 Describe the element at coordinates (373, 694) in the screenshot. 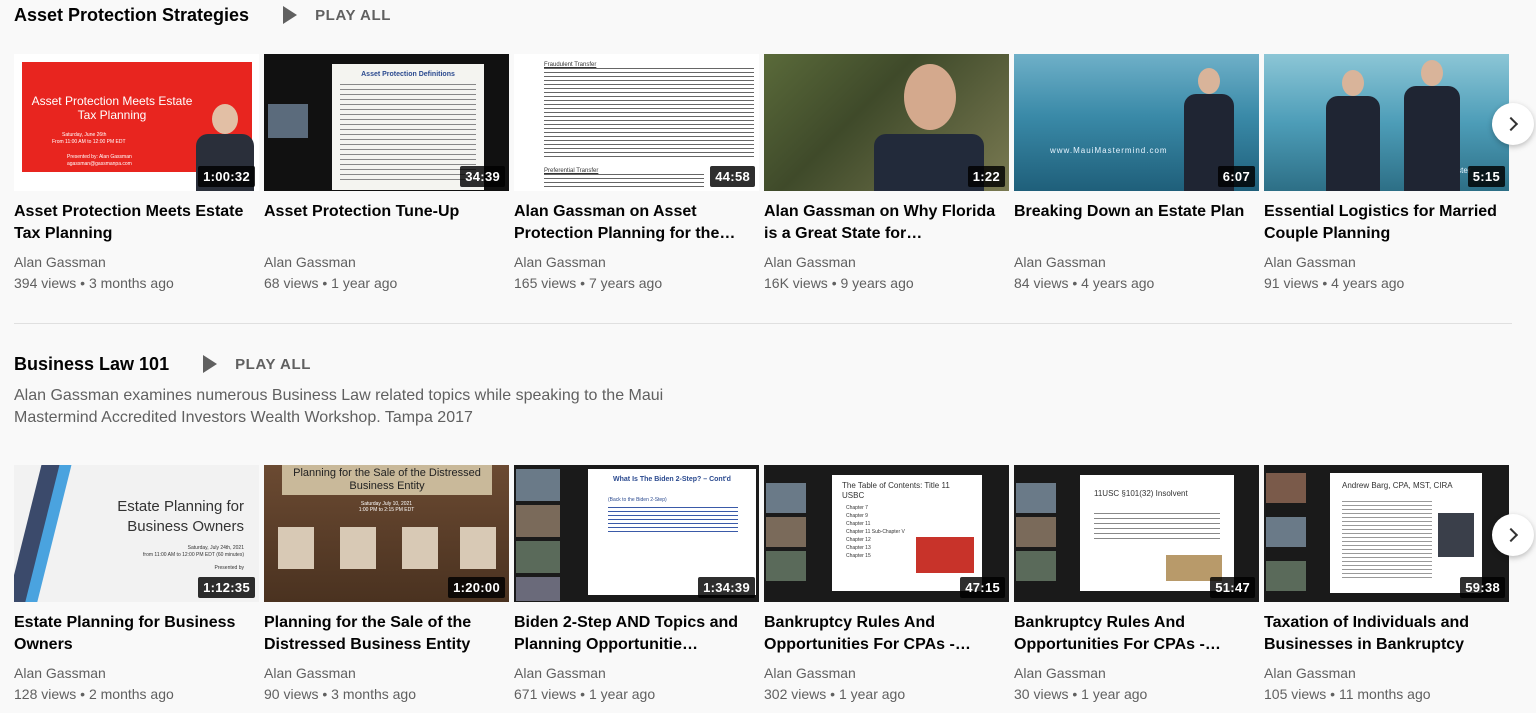

I see `upload-age: 3 months ago` at that location.